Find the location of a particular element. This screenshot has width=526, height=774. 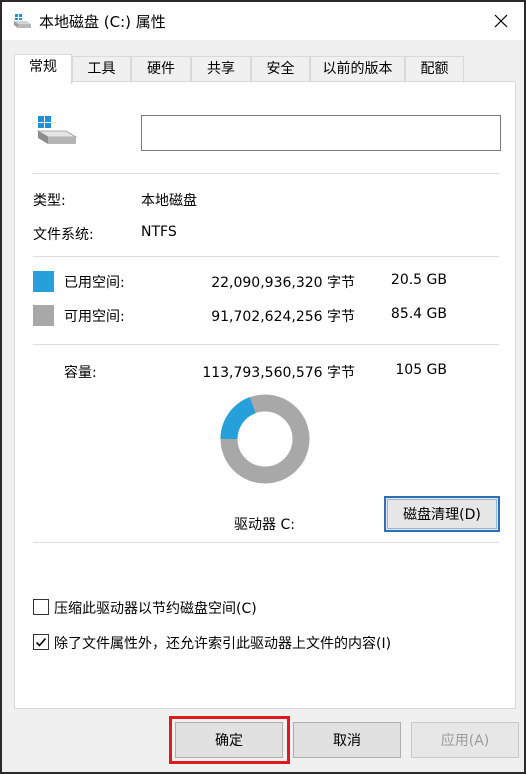

used-space-bytes: 22,090,936,320 字节 is located at coordinates (283, 283).